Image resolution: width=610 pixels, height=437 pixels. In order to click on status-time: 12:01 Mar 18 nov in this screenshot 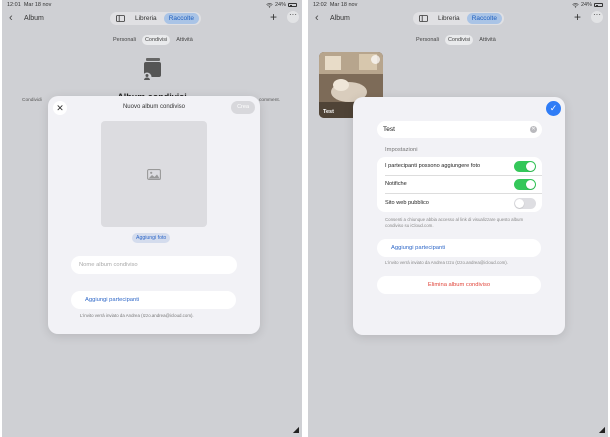, I will do `click(29, 5)`.